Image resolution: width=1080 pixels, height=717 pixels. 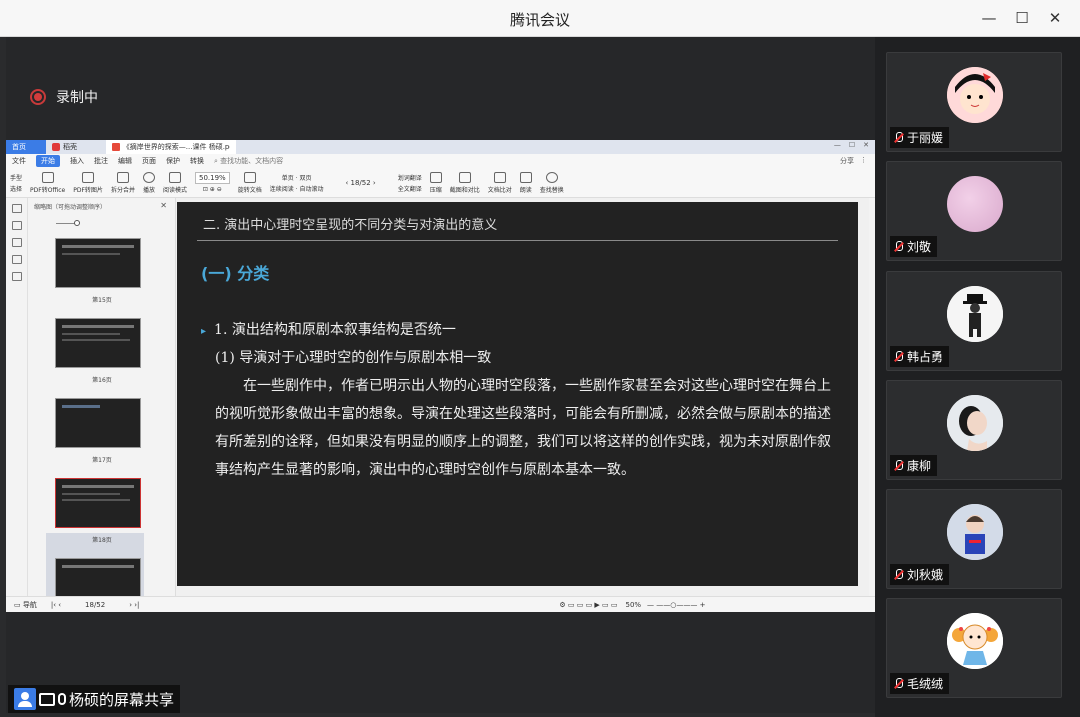 What do you see at coordinates (95, 605) in the screenshot?
I see `status-page: 18/52` at bounding box center [95, 605].